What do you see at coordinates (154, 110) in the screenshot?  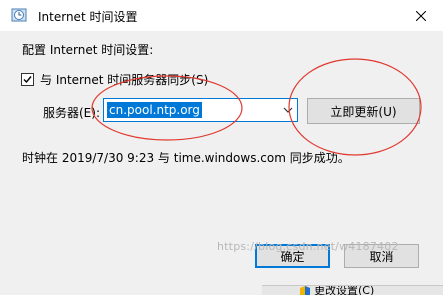 I see `server-value: cn.pool.ntp.org` at bounding box center [154, 110].